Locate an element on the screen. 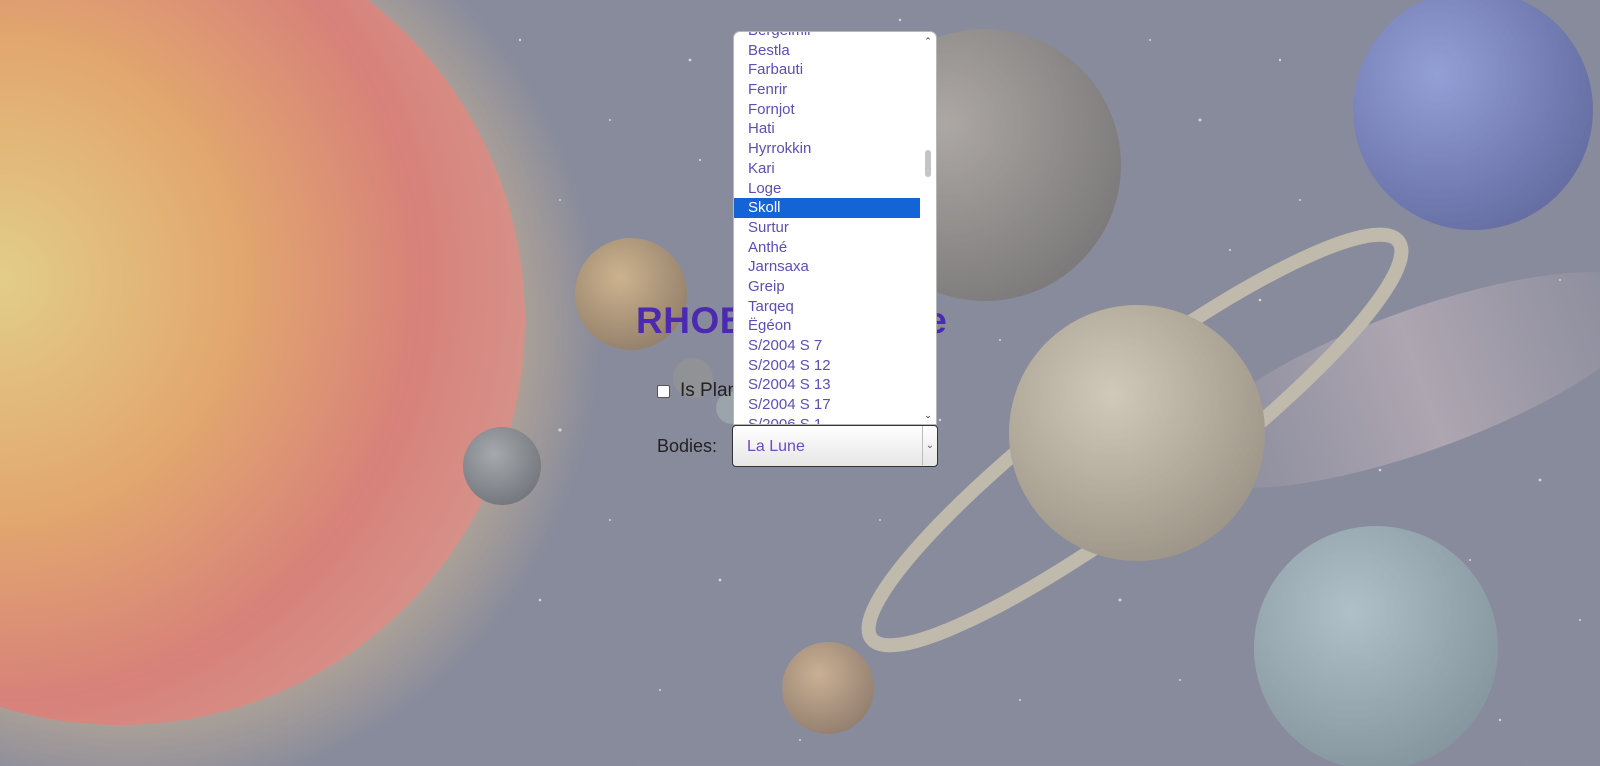 The image size is (1600, 766). dropdown-option: Fornjot is located at coordinates (827, 110).